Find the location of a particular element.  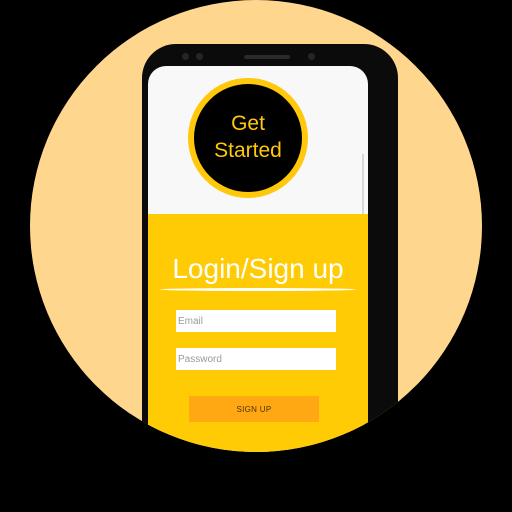

camera-icon is located at coordinates (311, 56).